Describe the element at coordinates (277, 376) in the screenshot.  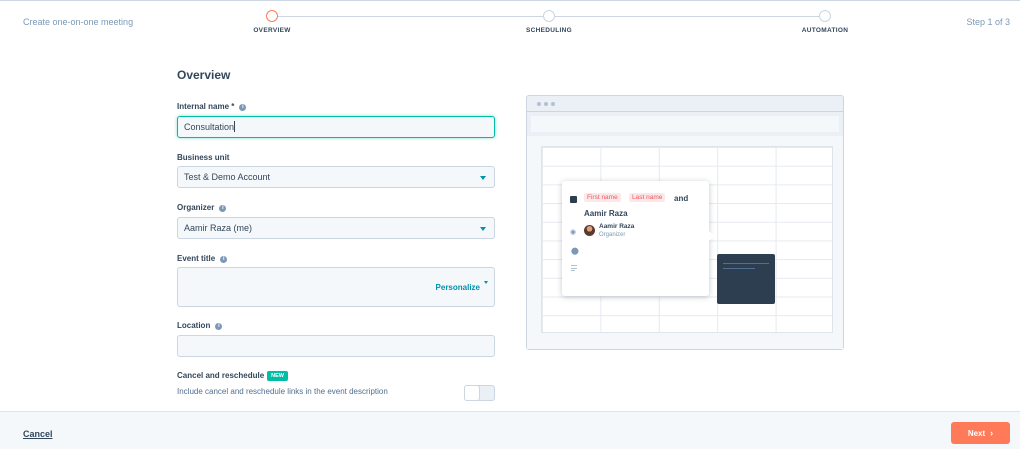
I see `new-badge: NEW` at that location.